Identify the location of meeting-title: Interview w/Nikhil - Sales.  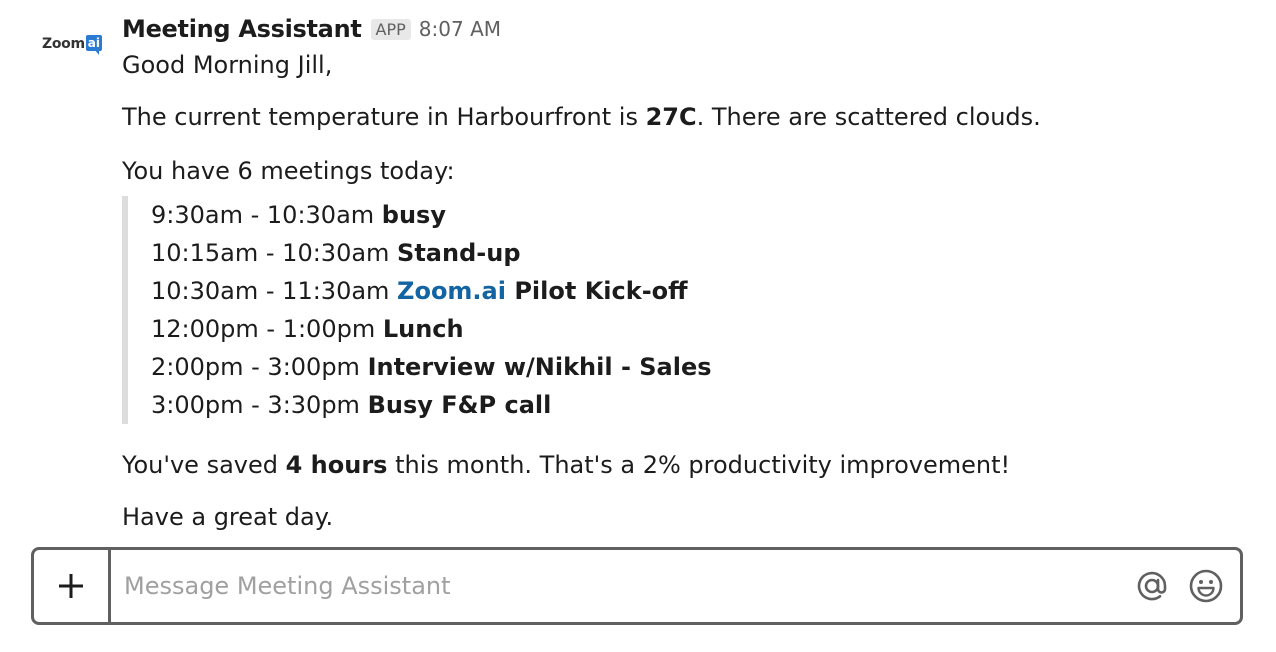
(539, 367).